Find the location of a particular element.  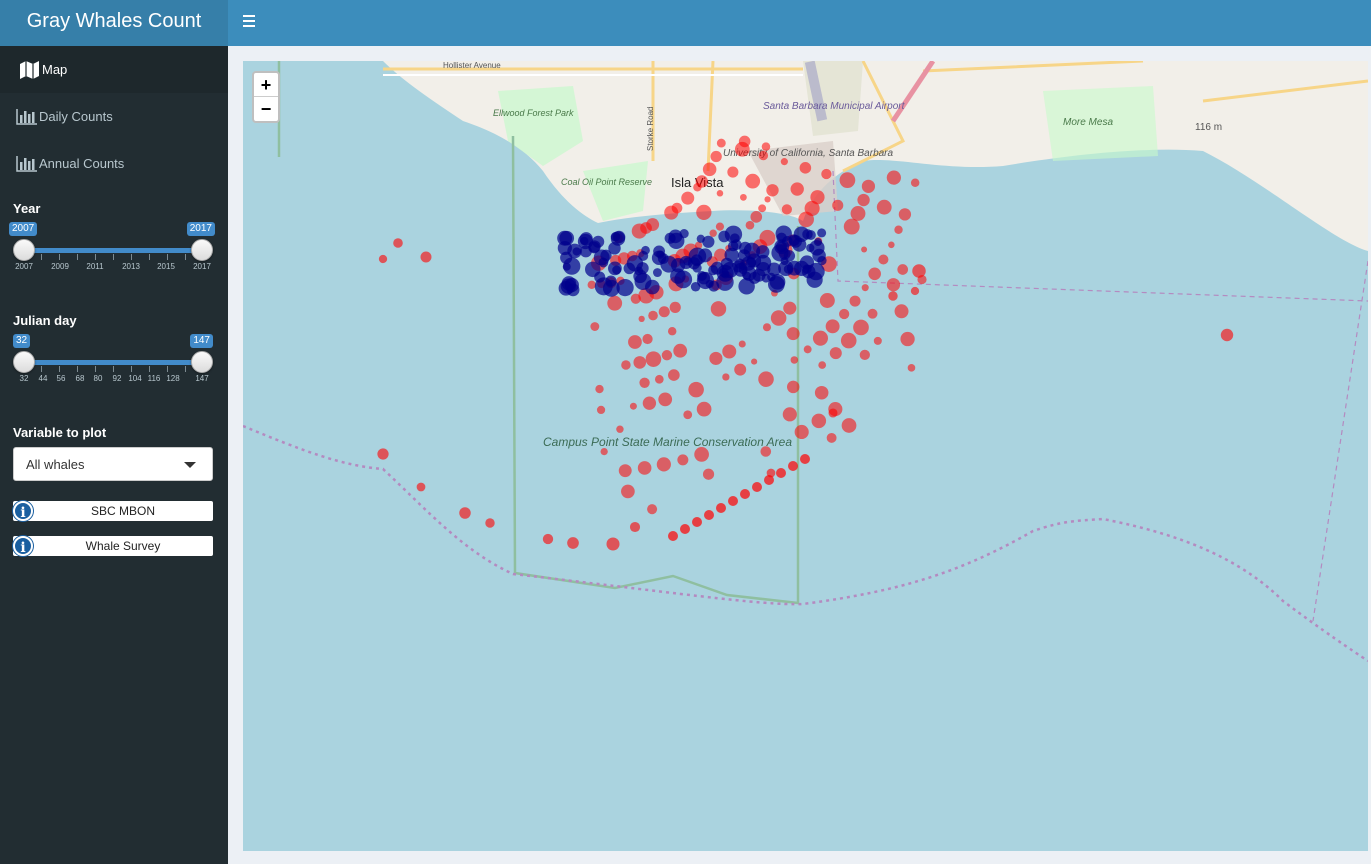

julian-day-slider: 32 147 32 44 56 68 80 92 104 116 128 147 is located at coordinates (113, 364).